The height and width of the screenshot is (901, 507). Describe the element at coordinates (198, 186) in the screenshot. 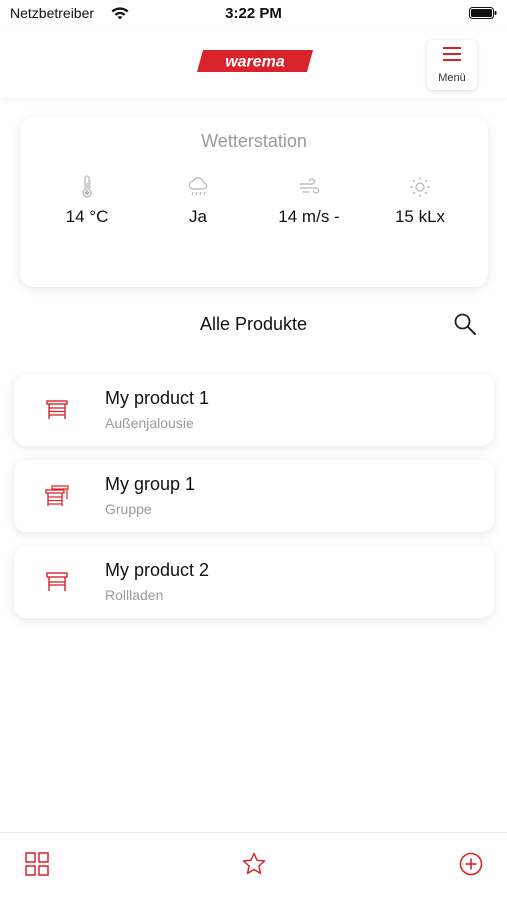

I see `rain-cloud-icon` at that location.